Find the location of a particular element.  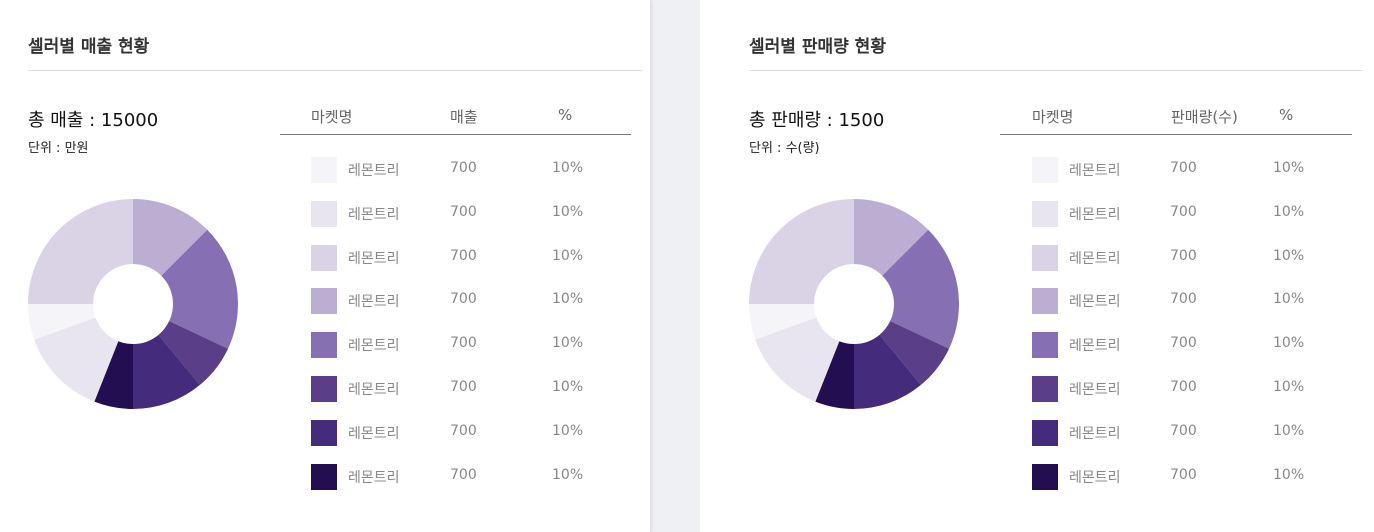

table-header: 마켓명 판매량(수) % is located at coordinates (1176, 119).